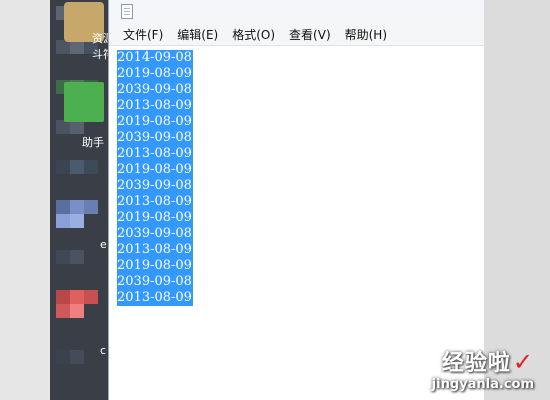 The height and width of the screenshot is (400, 550). I want to click on desktop-icon-label: 助手, so click(93, 142).